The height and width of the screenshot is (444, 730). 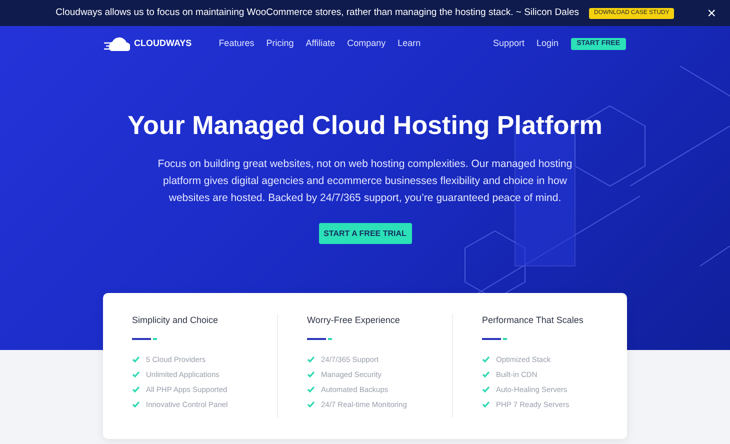 I want to click on feature-heading: Simplicity and Choice, so click(x=176, y=320).